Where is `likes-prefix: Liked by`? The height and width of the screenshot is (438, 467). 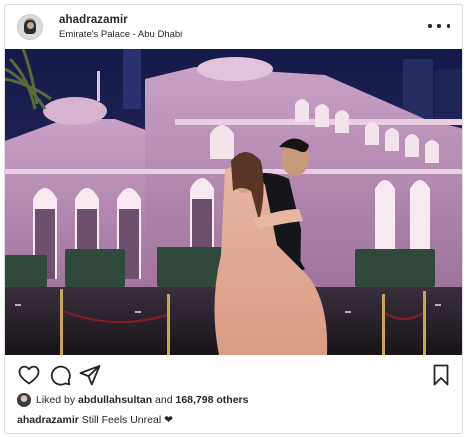
likes-prefix: Liked by is located at coordinates (56, 400).